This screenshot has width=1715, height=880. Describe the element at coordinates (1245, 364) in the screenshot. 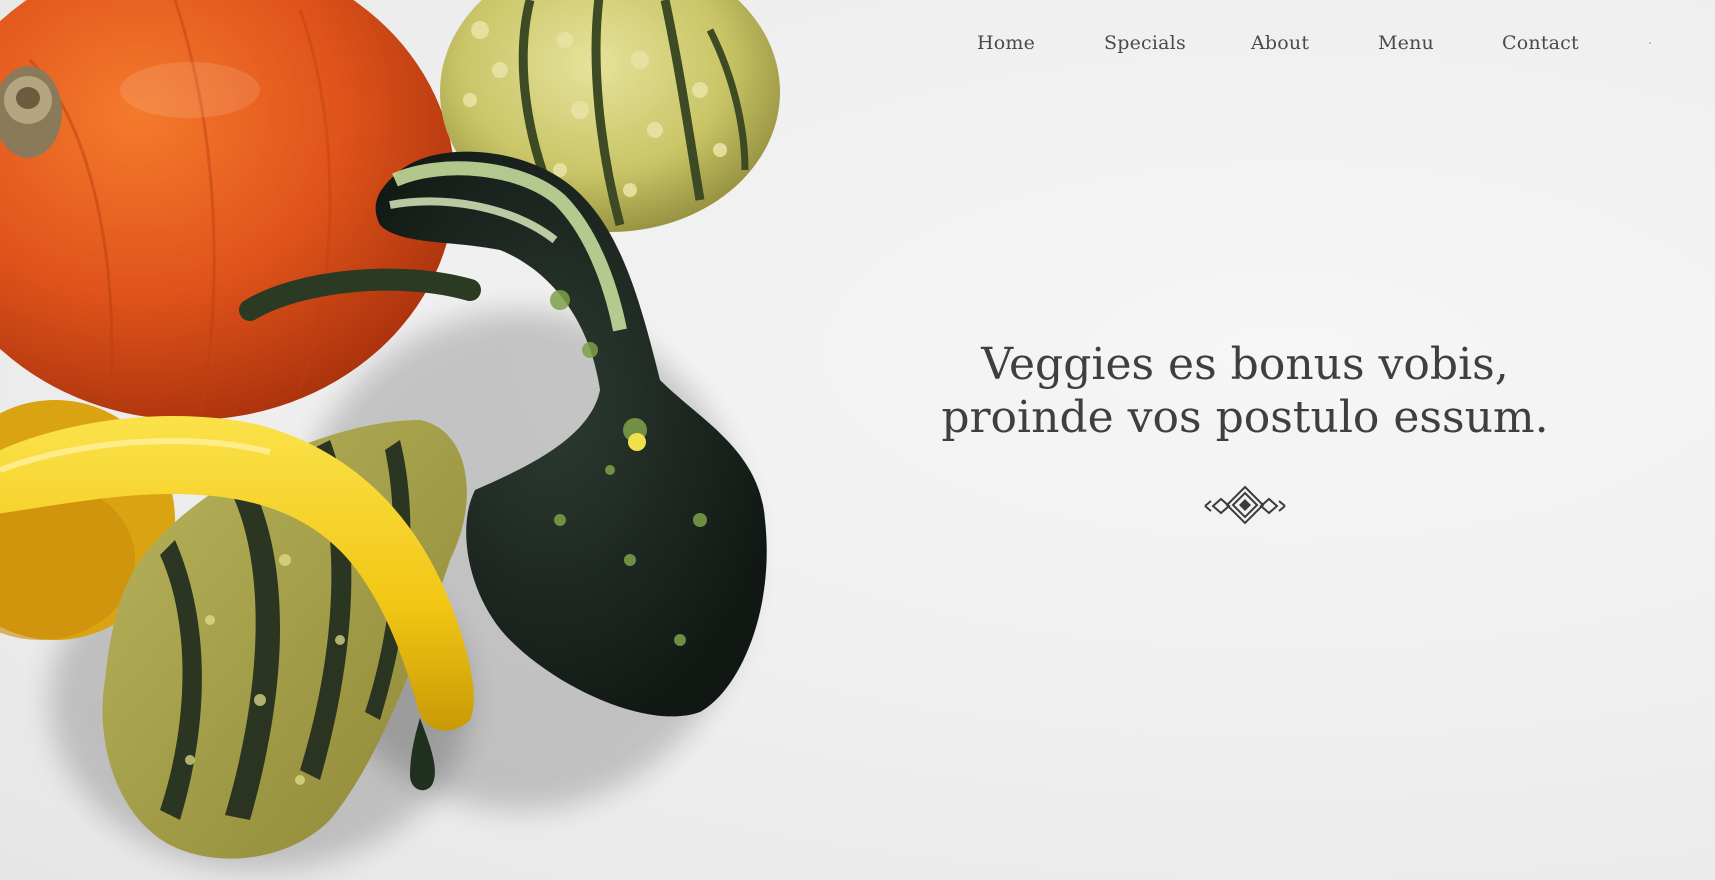

I see `hero-headline-line-1: Veggies es bonus vobis,` at that location.